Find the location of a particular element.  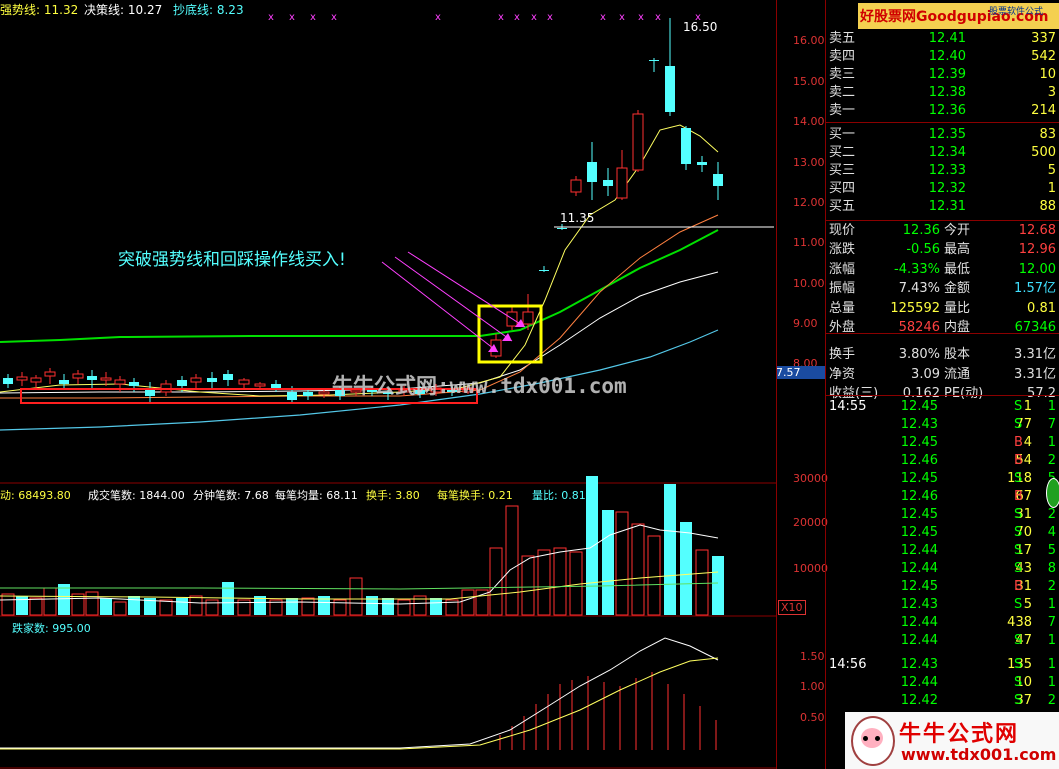

tick-row: 12.44 43 S 8 is located at coordinates (942, 569).